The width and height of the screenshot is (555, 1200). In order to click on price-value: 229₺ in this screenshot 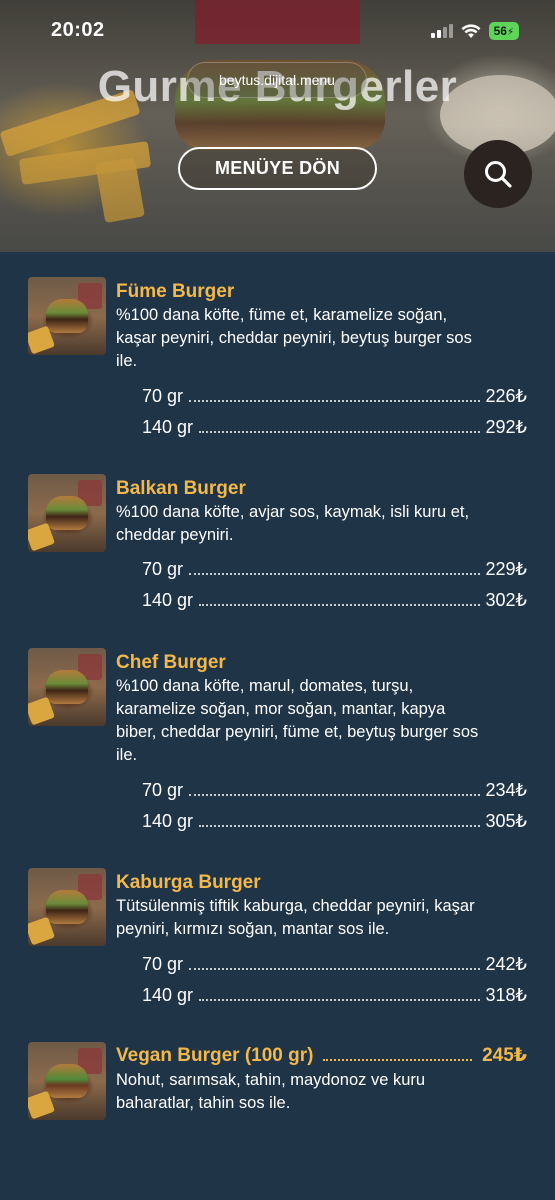, I will do `click(506, 569)`.